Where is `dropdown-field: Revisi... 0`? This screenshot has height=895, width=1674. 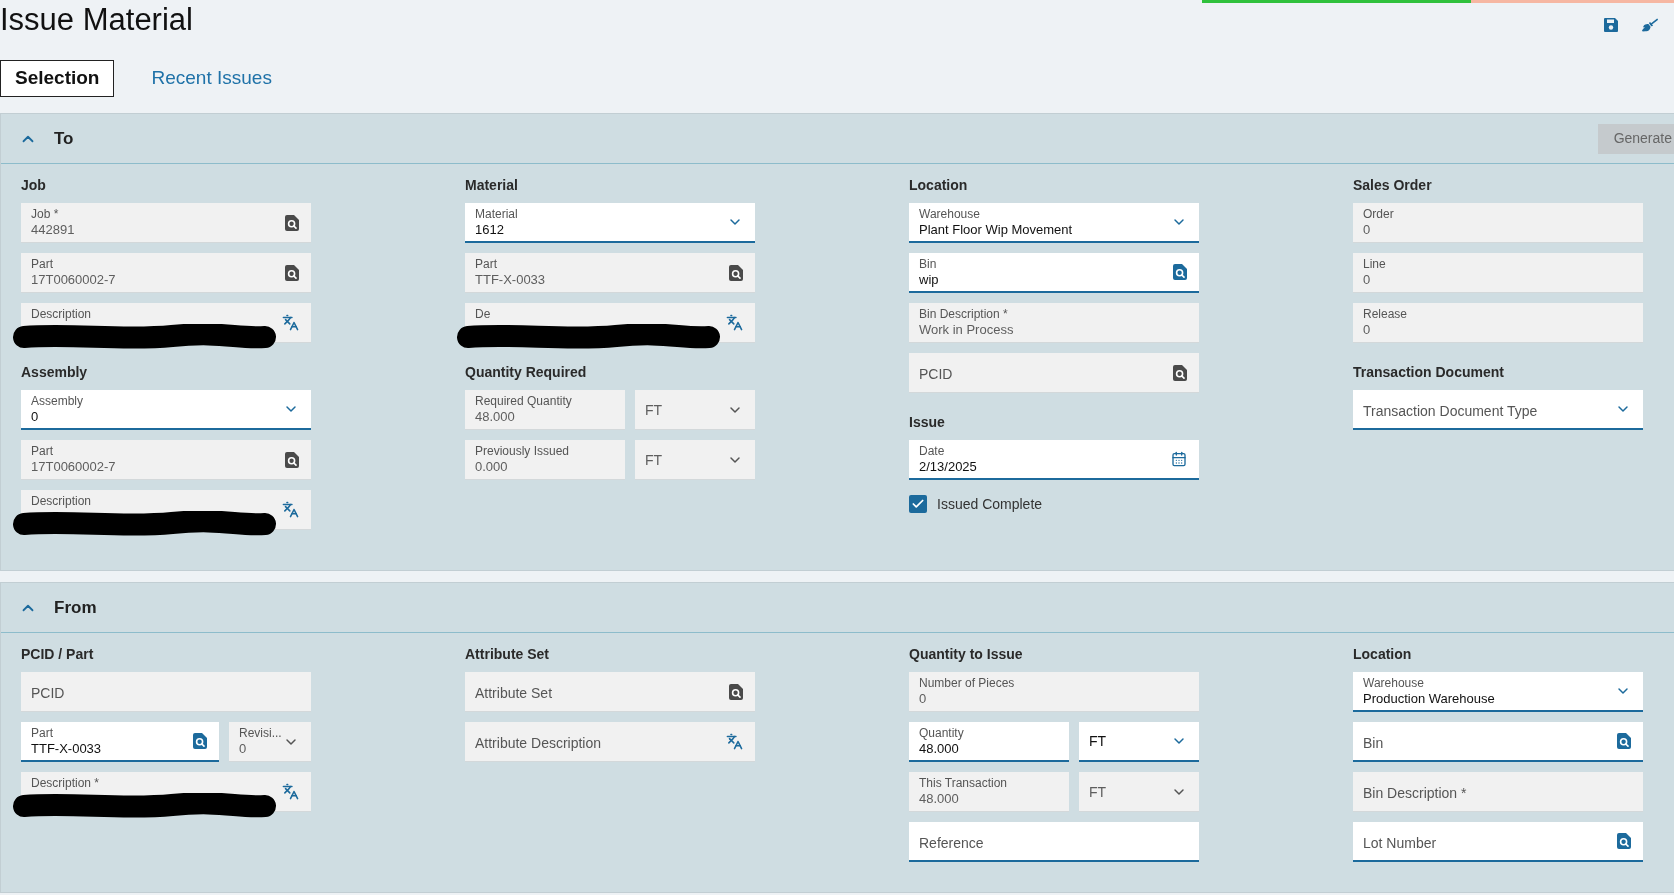 dropdown-field: Revisi... 0 is located at coordinates (270, 742).